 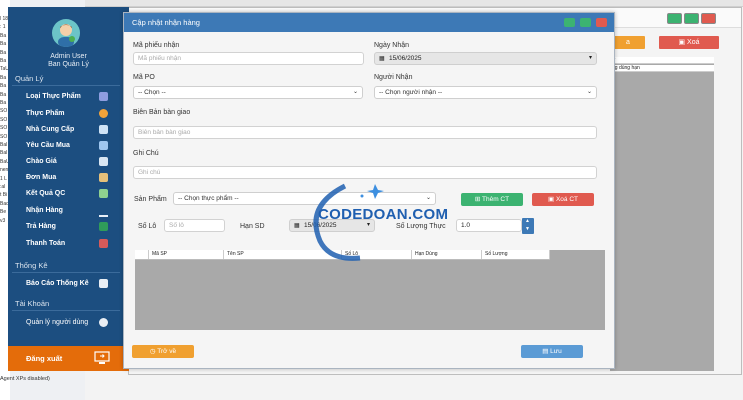 I want to click on section-title-statistics: Thống Kê, so click(x=31, y=265).